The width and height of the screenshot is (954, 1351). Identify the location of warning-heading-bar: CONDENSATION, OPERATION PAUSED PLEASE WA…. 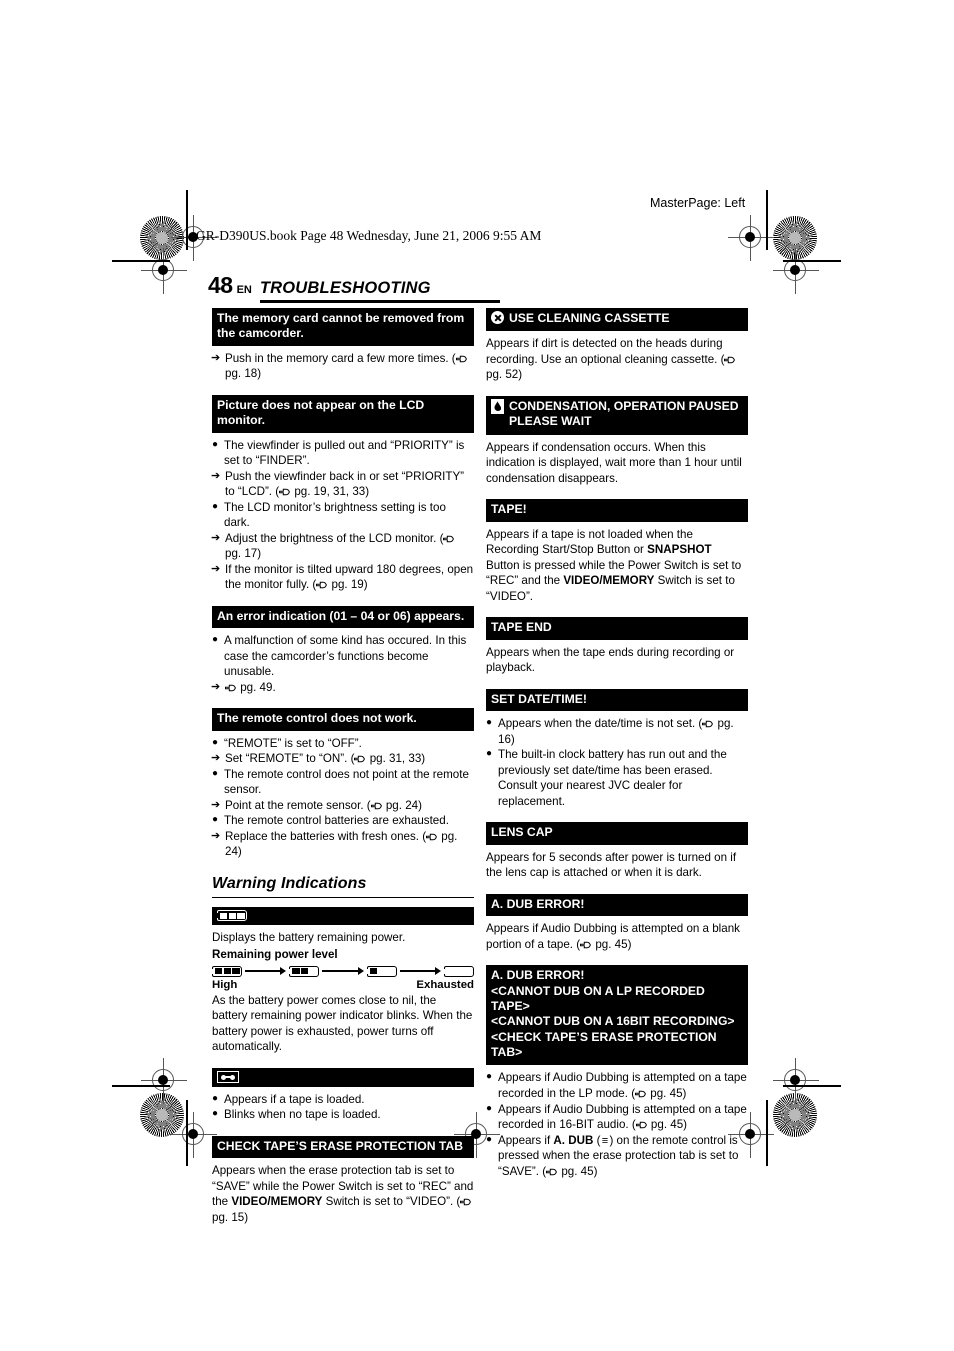
(617, 415).